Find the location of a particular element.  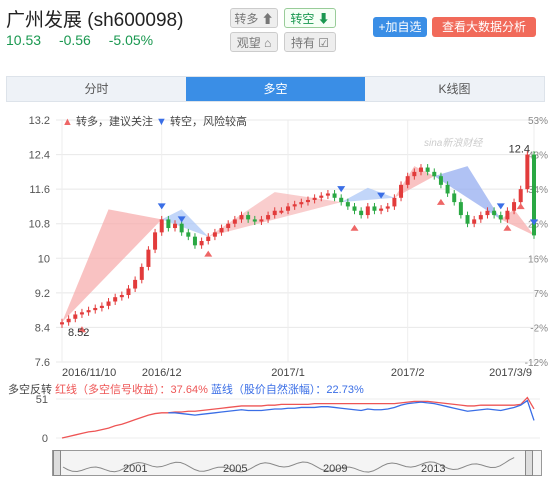

nav-year-label: 2005 is located at coordinates (235, 469).